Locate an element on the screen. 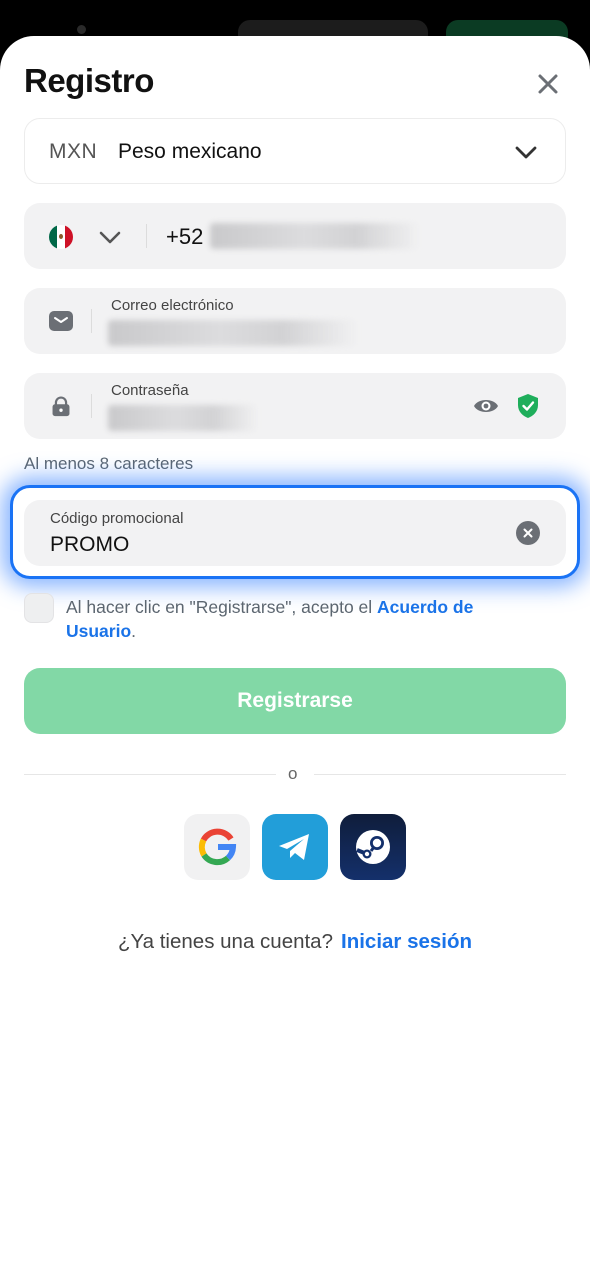 The image size is (590, 1280). phone-field: +52 is located at coordinates (295, 236).